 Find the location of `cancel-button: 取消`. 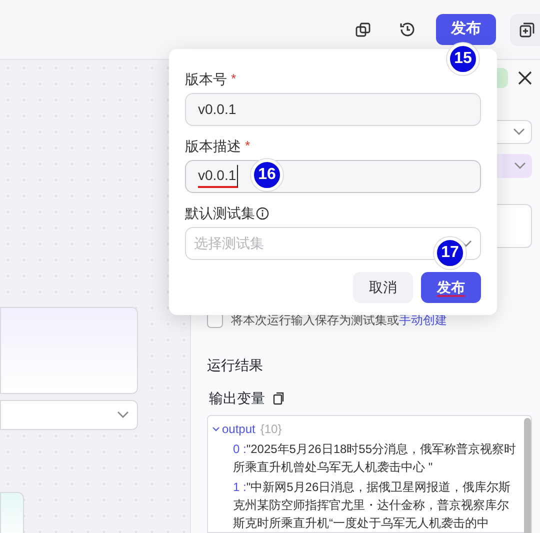

cancel-button: 取消 is located at coordinates (383, 287).